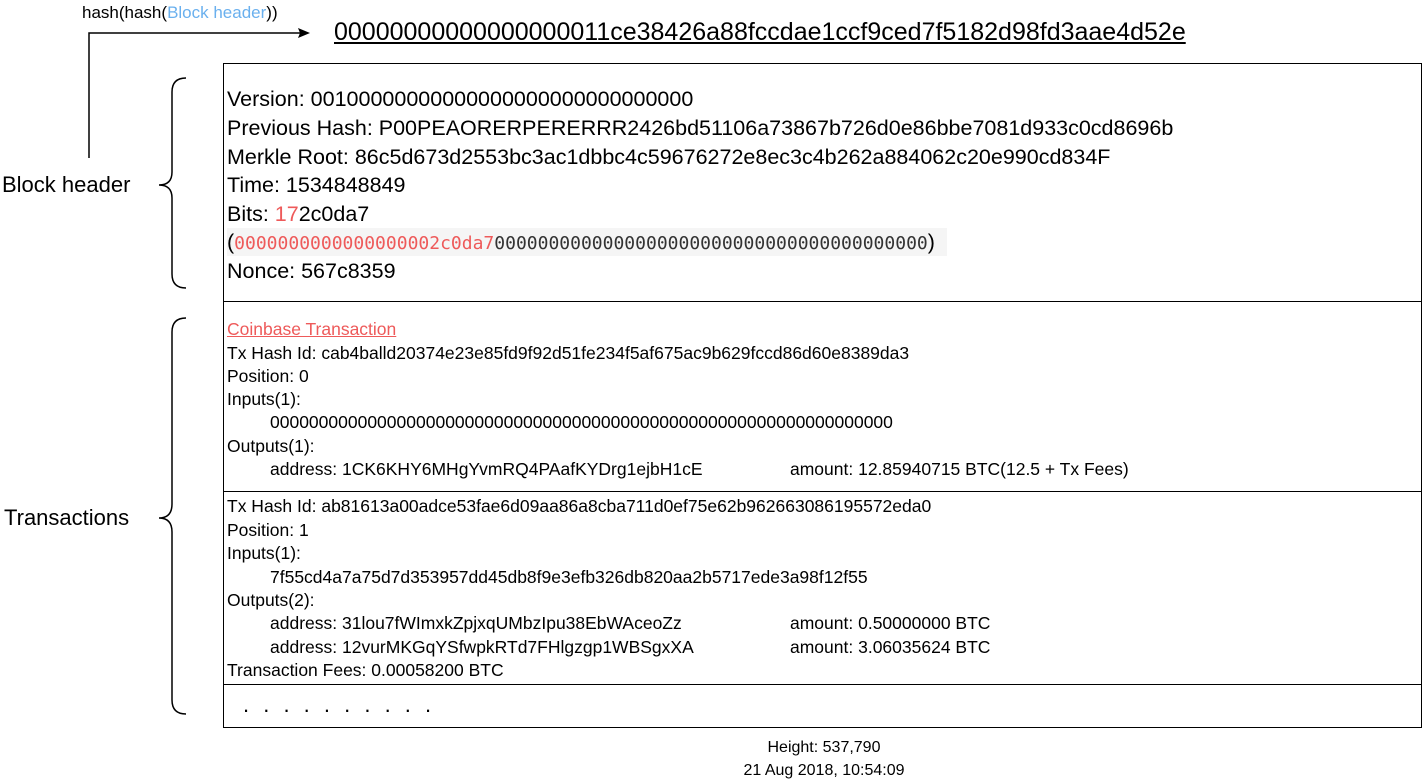 This screenshot has height=783, width=1426. I want to click on tx-position: Position: 1, so click(268, 530).